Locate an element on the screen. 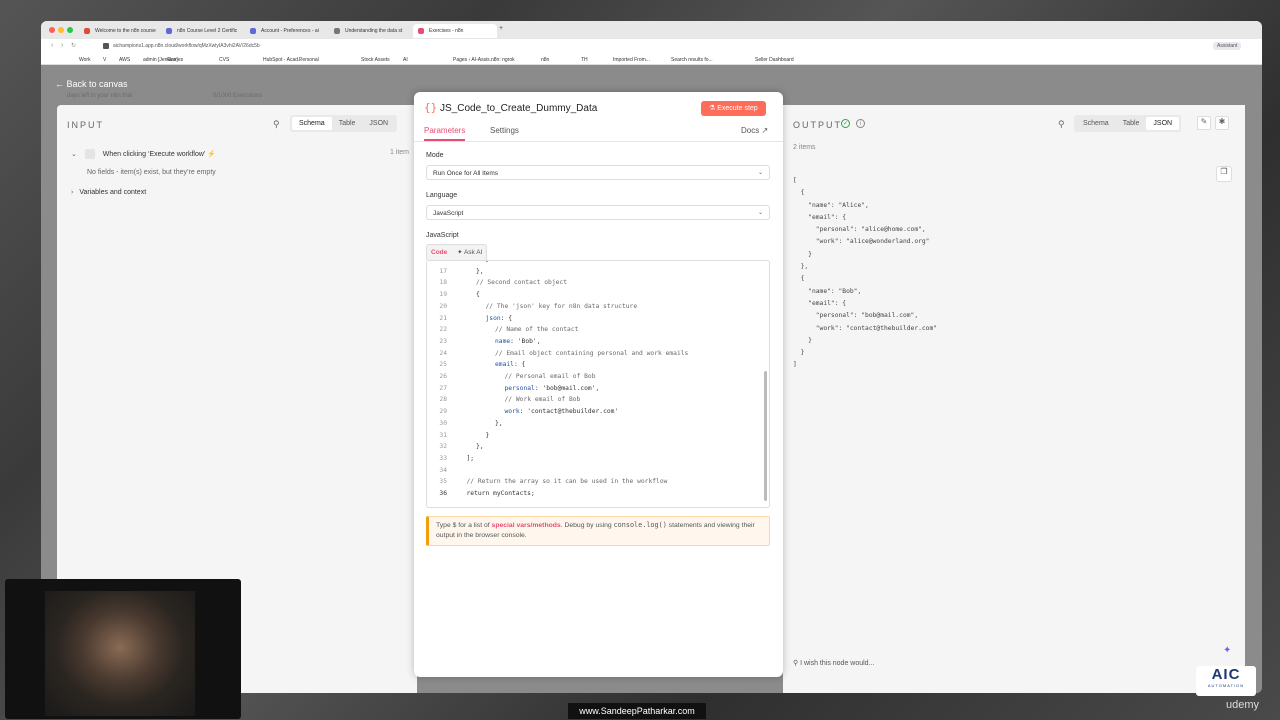 Image resolution: width=1280 pixels, height=720 pixels. tab-parameters: Parameters is located at coordinates (445, 133).